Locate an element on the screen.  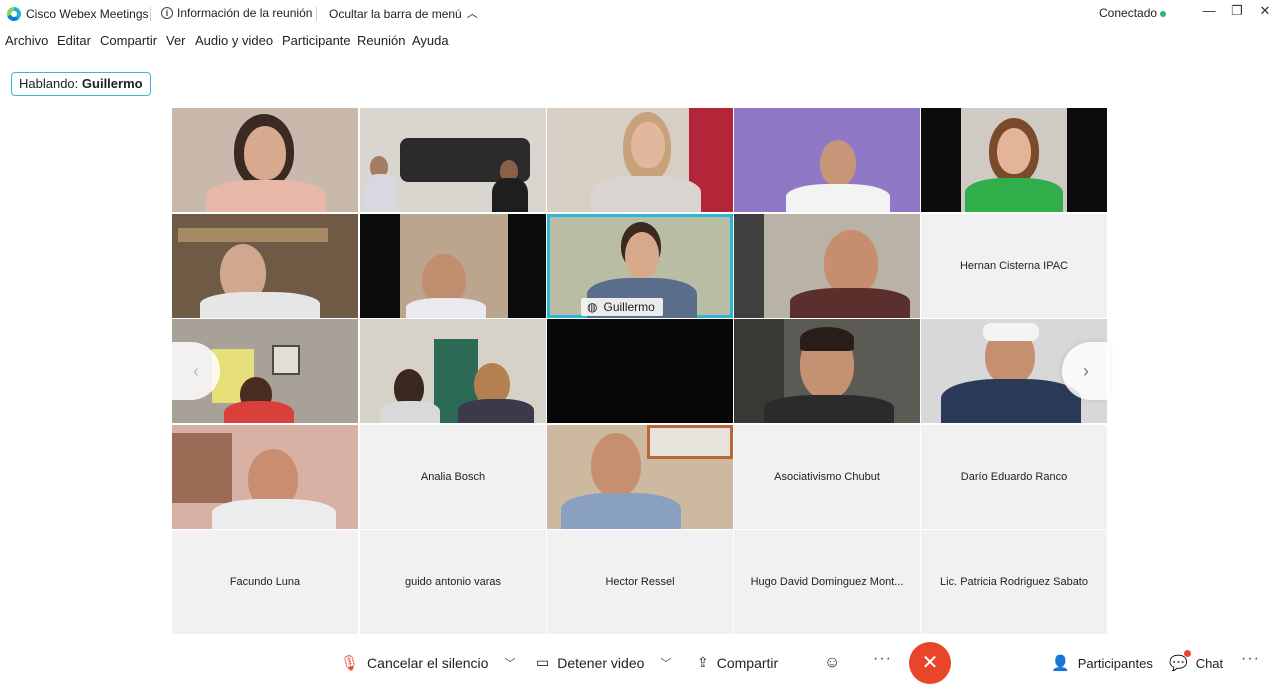
participant-name: Hernan Cisterna IPAC is located at coordinates (1013, 266).